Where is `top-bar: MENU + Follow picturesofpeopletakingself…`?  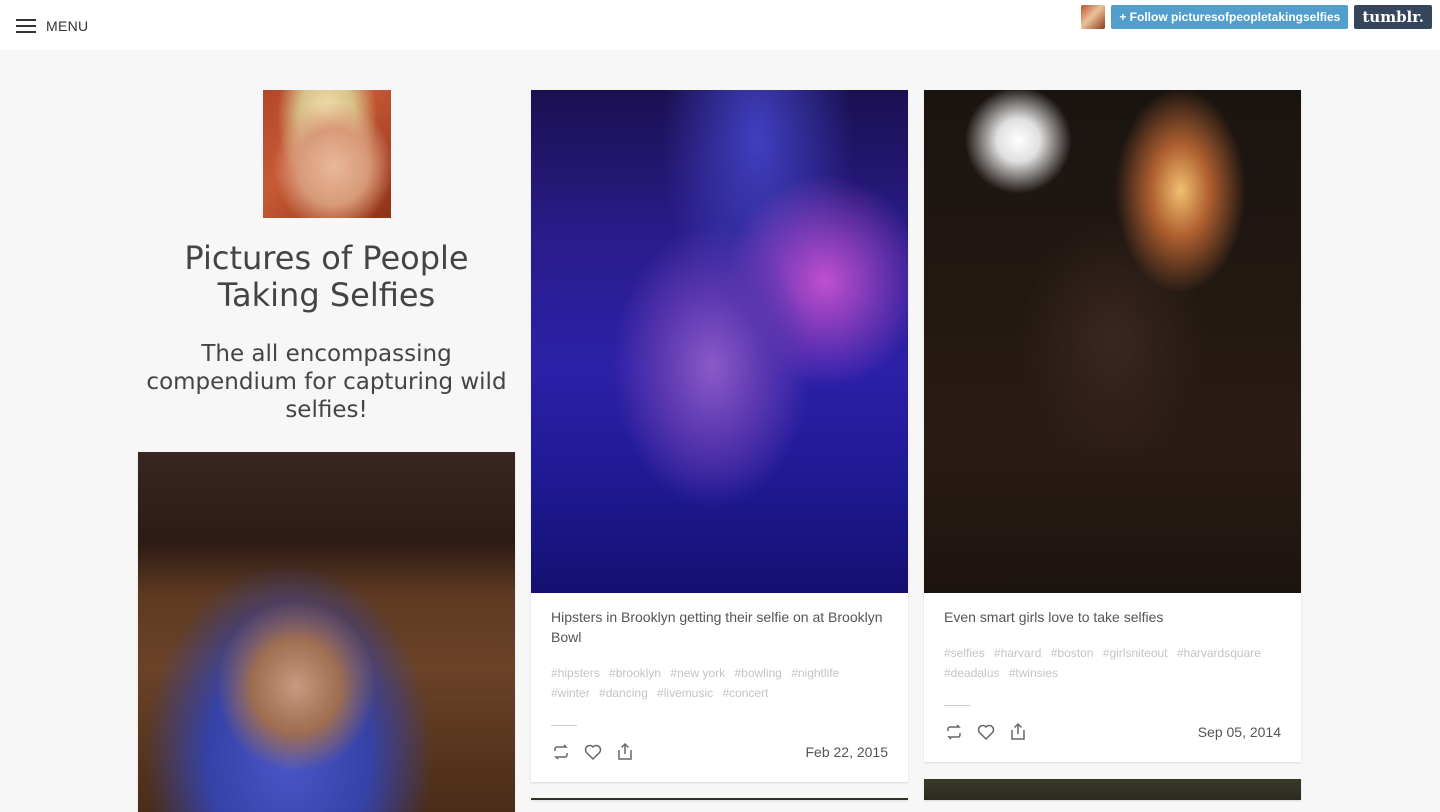
top-bar: MENU + Follow picturesofpeopletakingself… is located at coordinates (720, 25).